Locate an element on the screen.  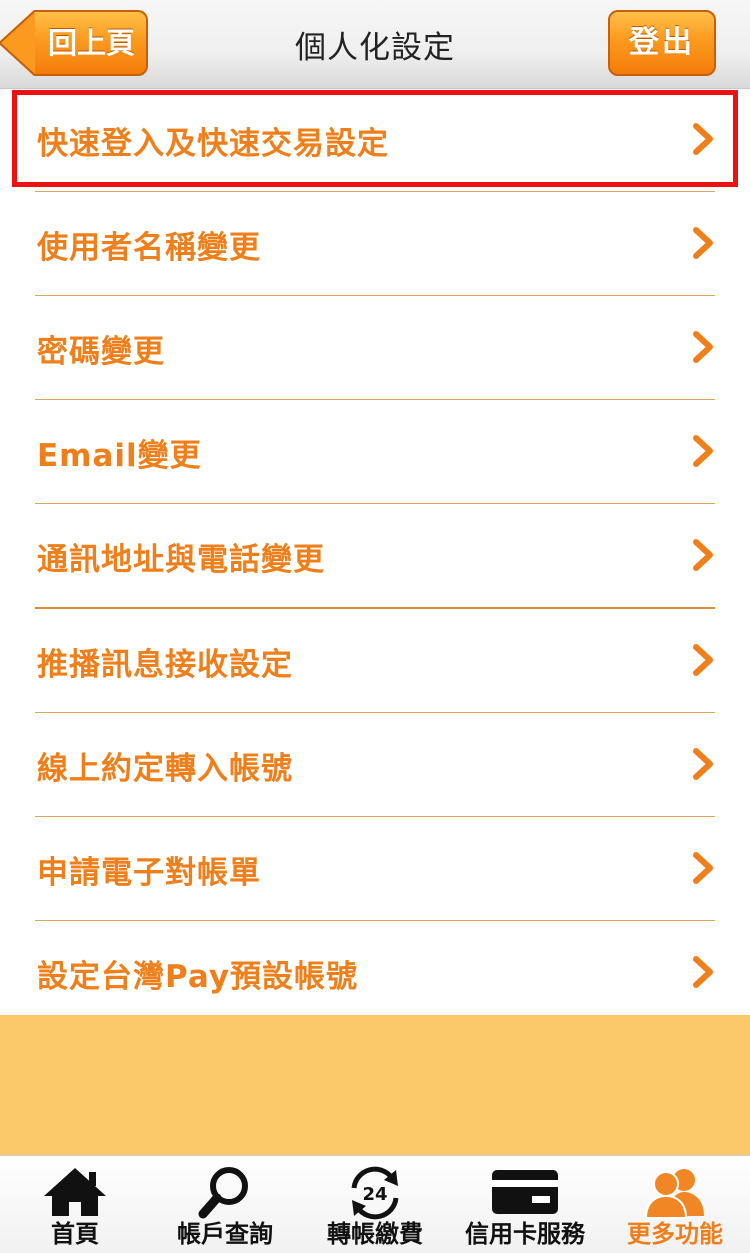
menu-item-label: 設定台灣Pay預設帳號 is located at coordinates (198, 977).